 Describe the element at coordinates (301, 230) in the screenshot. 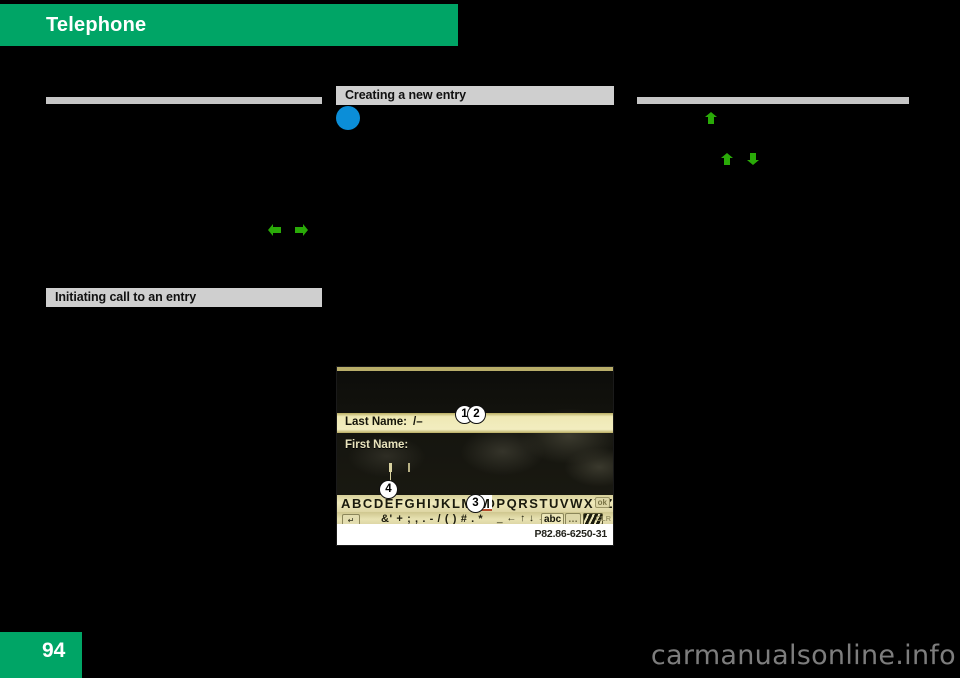

I see `green-arrow-right-icon` at that location.